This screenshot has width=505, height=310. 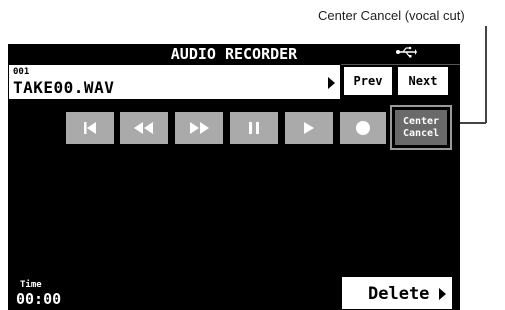 What do you see at coordinates (391, 15) in the screenshot?
I see `callout-label: Center Cancel (vocal cut)` at bounding box center [391, 15].